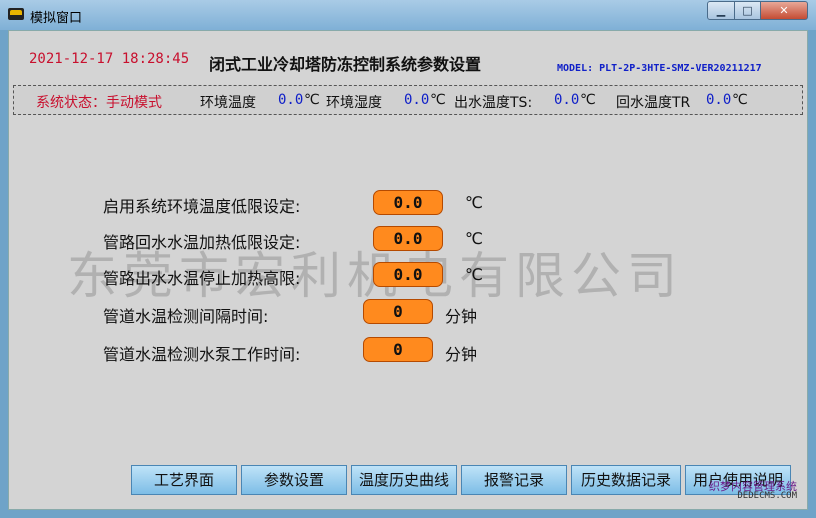 Image resolution: width=816 pixels, height=518 pixels. What do you see at coordinates (653, 103) in the screenshot?
I see `return-temp-label: 回水温度TR` at bounding box center [653, 103].